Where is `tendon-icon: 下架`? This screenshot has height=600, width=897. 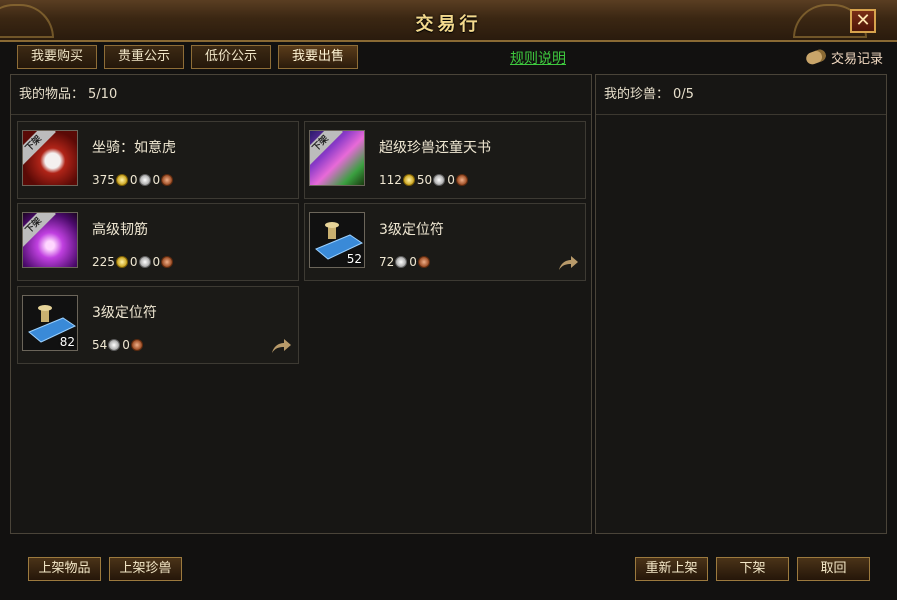
tendon-icon: 下架 is located at coordinates (50, 240).